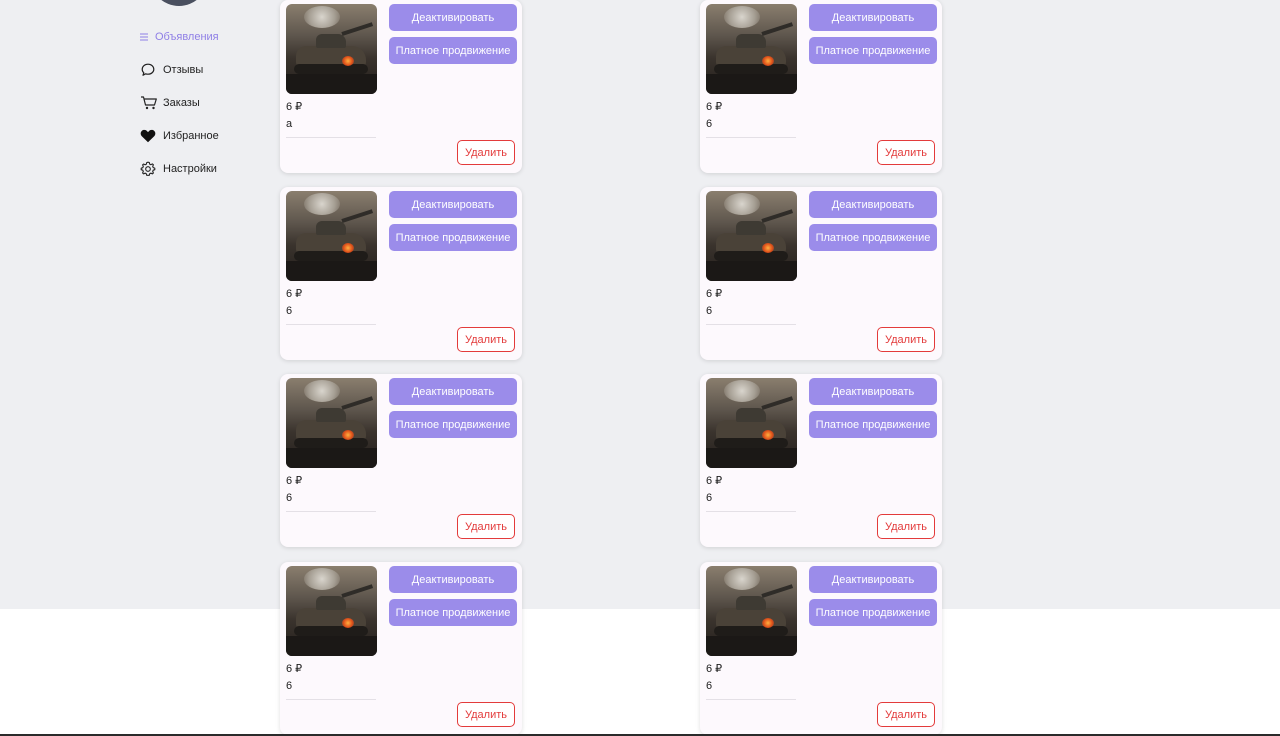 The image size is (1280, 736). Describe the element at coordinates (183, 69) in the screenshot. I see `sidebar-item-label: Отзывы` at that location.